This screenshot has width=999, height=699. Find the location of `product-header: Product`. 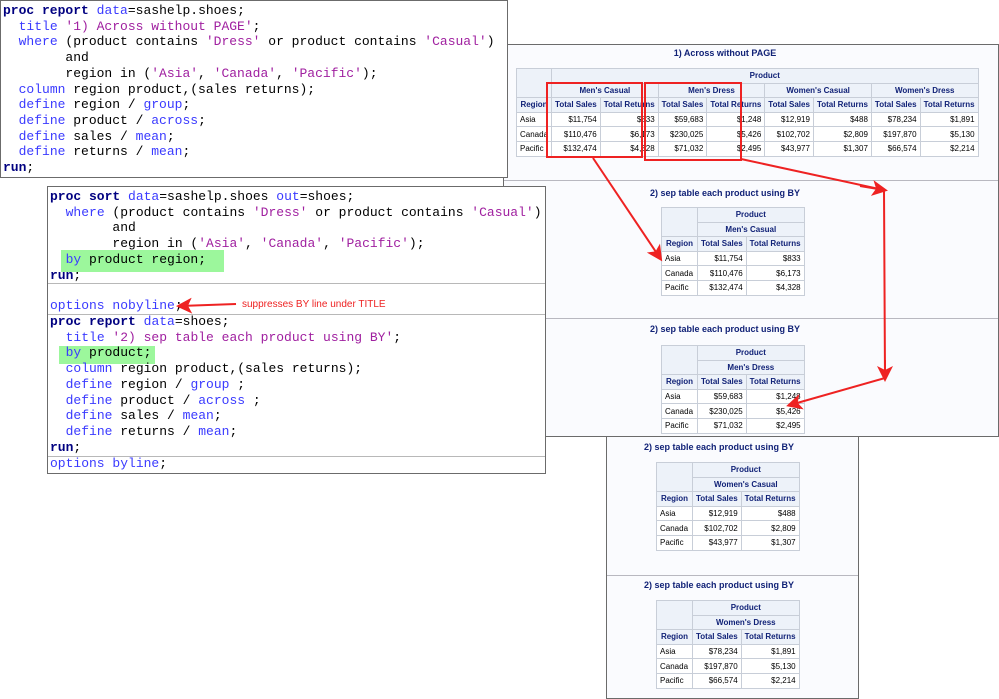

product-header: Product is located at coordinates (746, 608).